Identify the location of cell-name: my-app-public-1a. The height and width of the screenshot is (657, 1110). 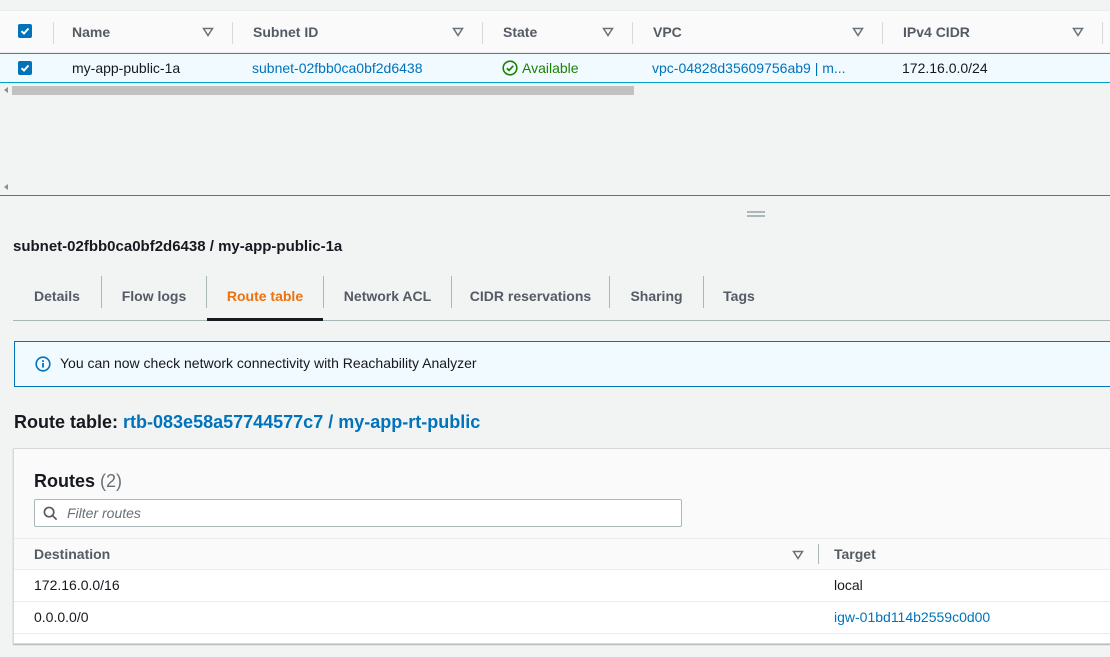
(126, 68).